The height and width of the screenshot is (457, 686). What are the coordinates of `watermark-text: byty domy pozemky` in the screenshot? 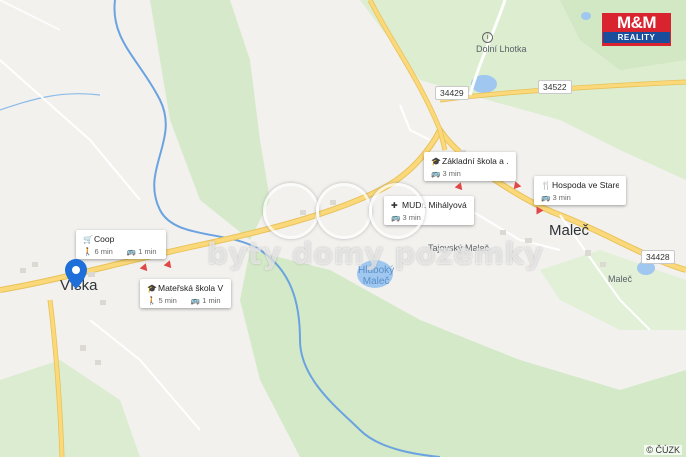 It's located at (375, 254).